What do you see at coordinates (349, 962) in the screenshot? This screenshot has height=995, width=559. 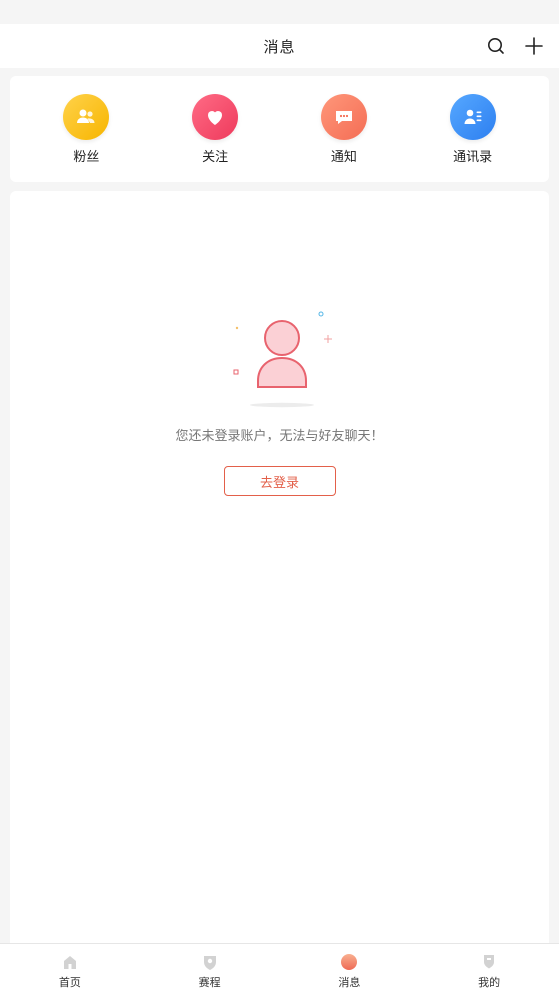 I see `message-icon` at bounding box center [349, 962].